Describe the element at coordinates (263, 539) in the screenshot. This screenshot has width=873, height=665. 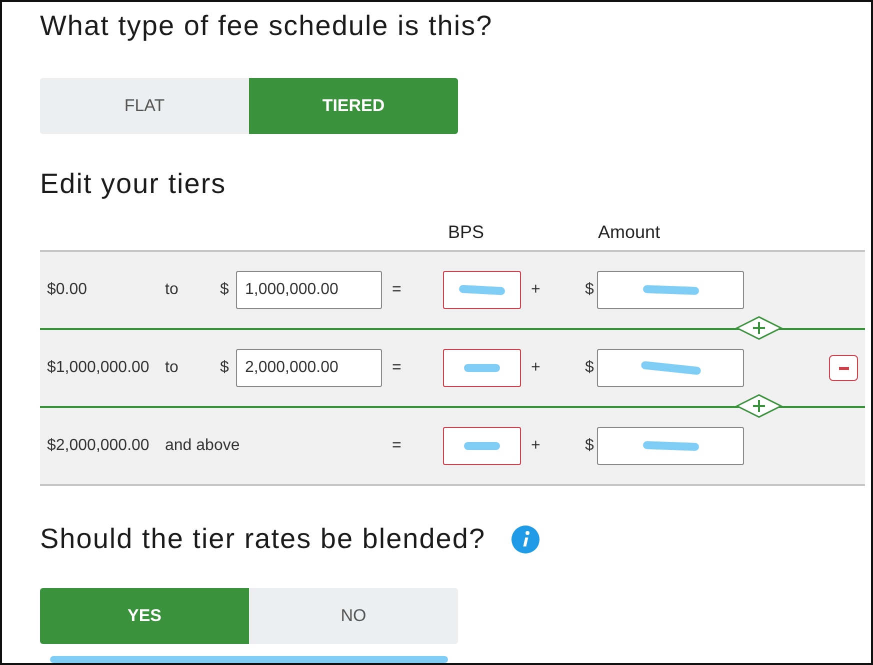
I see `question-heading: Should the tier rates be blended?` at that location.